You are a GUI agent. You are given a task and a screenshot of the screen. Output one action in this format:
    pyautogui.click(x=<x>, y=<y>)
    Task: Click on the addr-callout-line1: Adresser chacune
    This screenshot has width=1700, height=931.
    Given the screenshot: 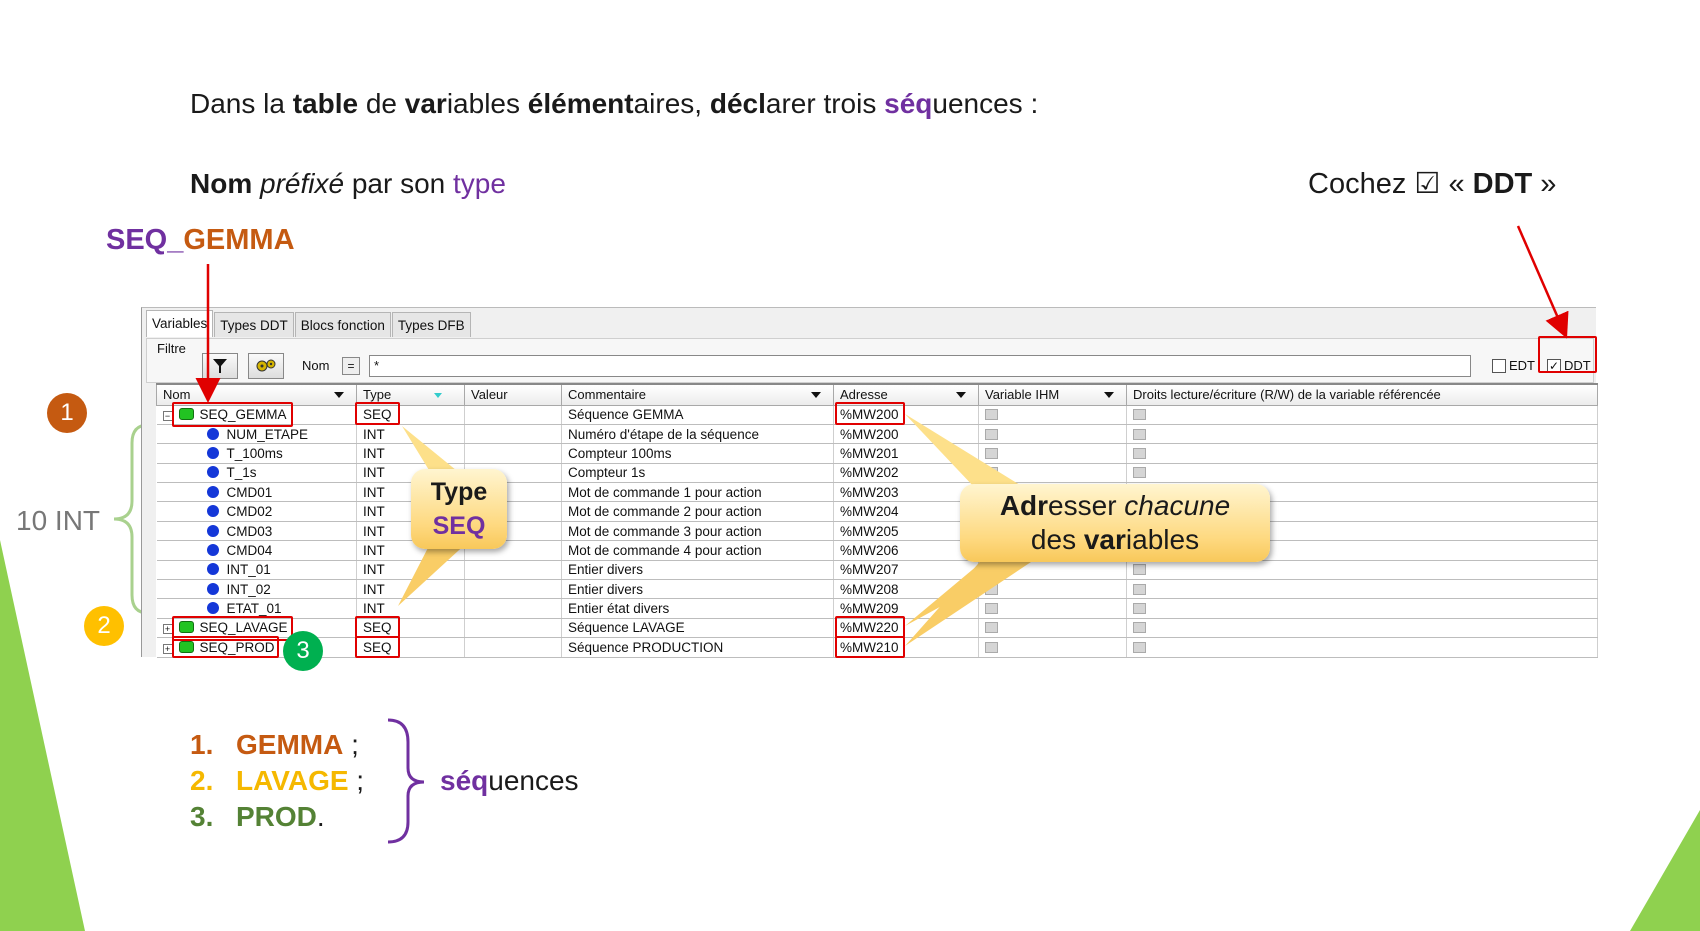 What is the action you would take?
    pyautogui.click(x=1115, y=505)
    